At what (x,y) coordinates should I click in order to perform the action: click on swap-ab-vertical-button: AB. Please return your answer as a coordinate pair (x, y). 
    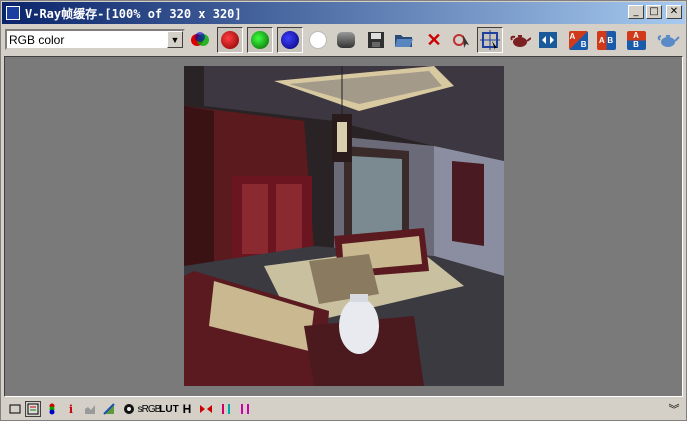
    Looking at the image, I should click on (636, 40).